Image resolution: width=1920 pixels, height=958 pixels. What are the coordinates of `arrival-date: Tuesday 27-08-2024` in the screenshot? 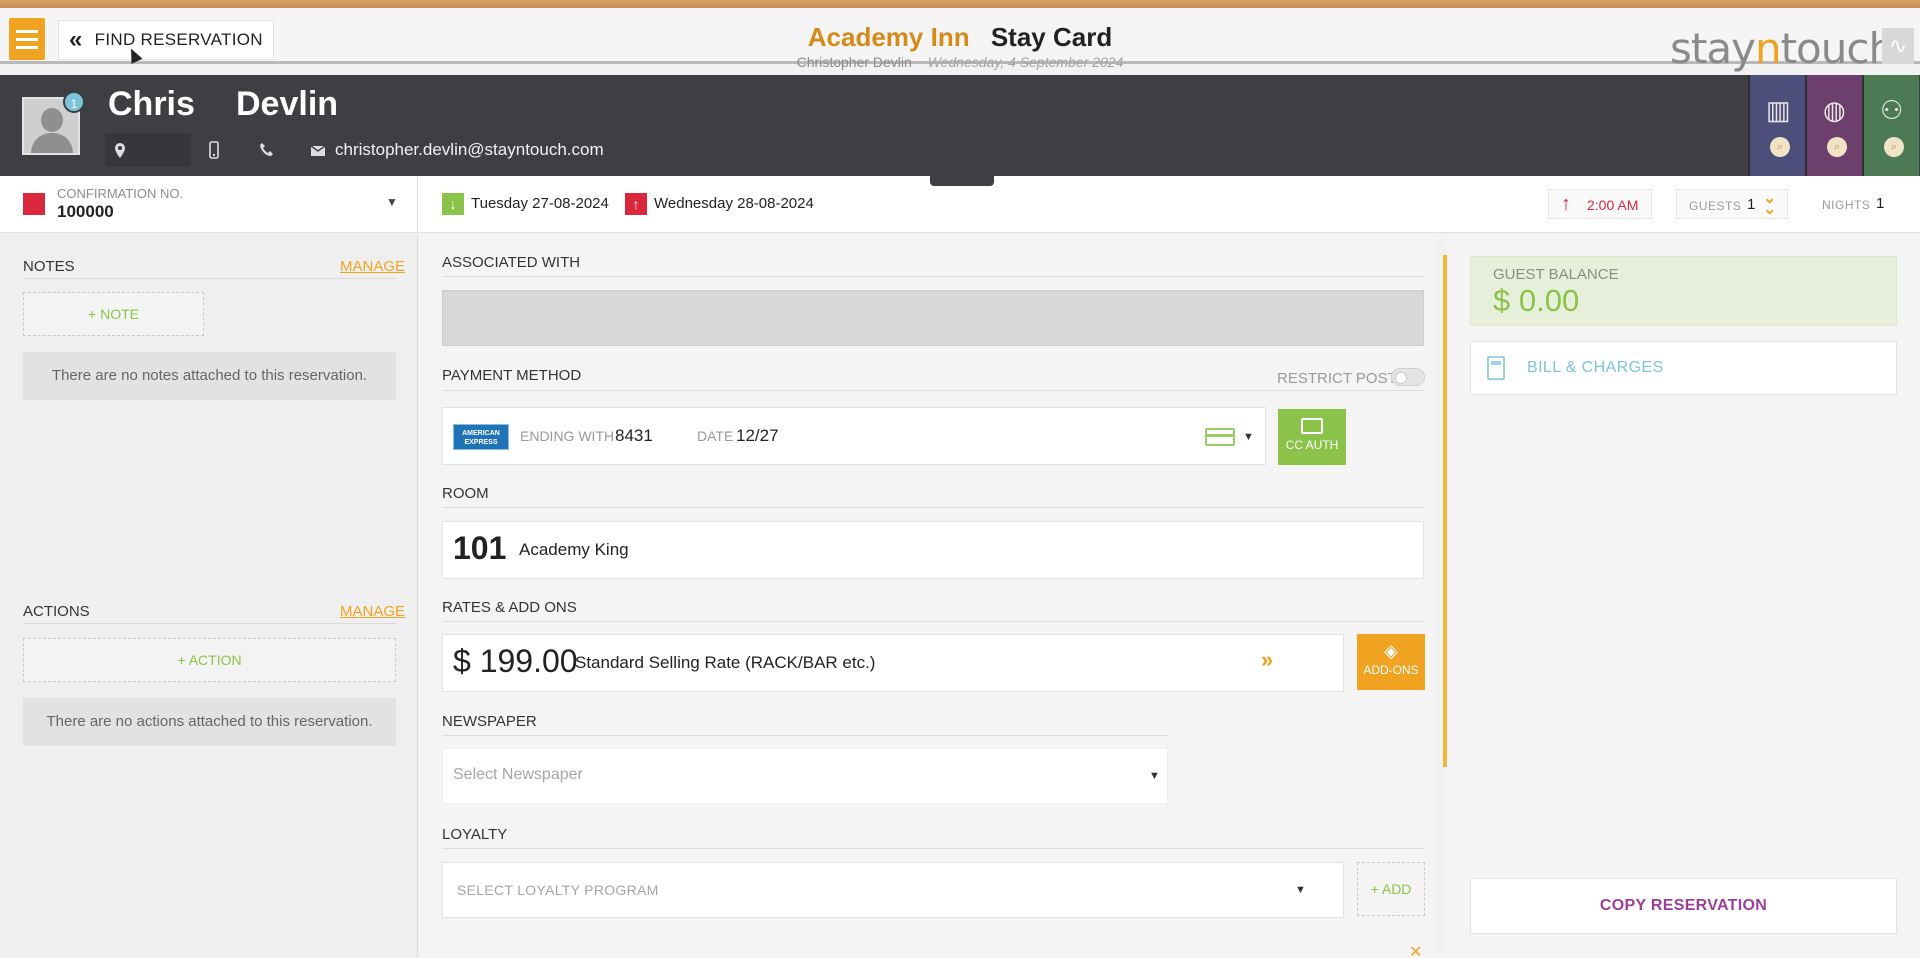 It's located at (540, 203).